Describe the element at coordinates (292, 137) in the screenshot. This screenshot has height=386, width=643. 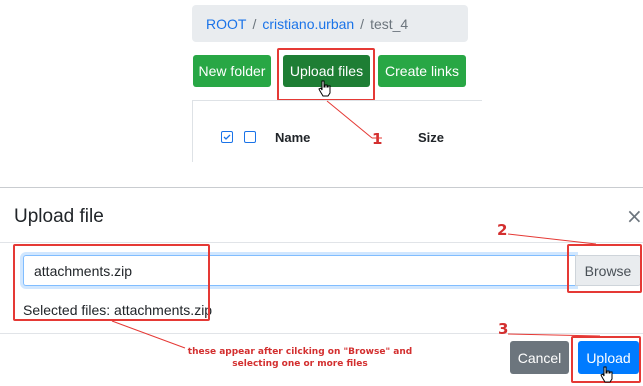
I see `column-header-name: Name` at that location.